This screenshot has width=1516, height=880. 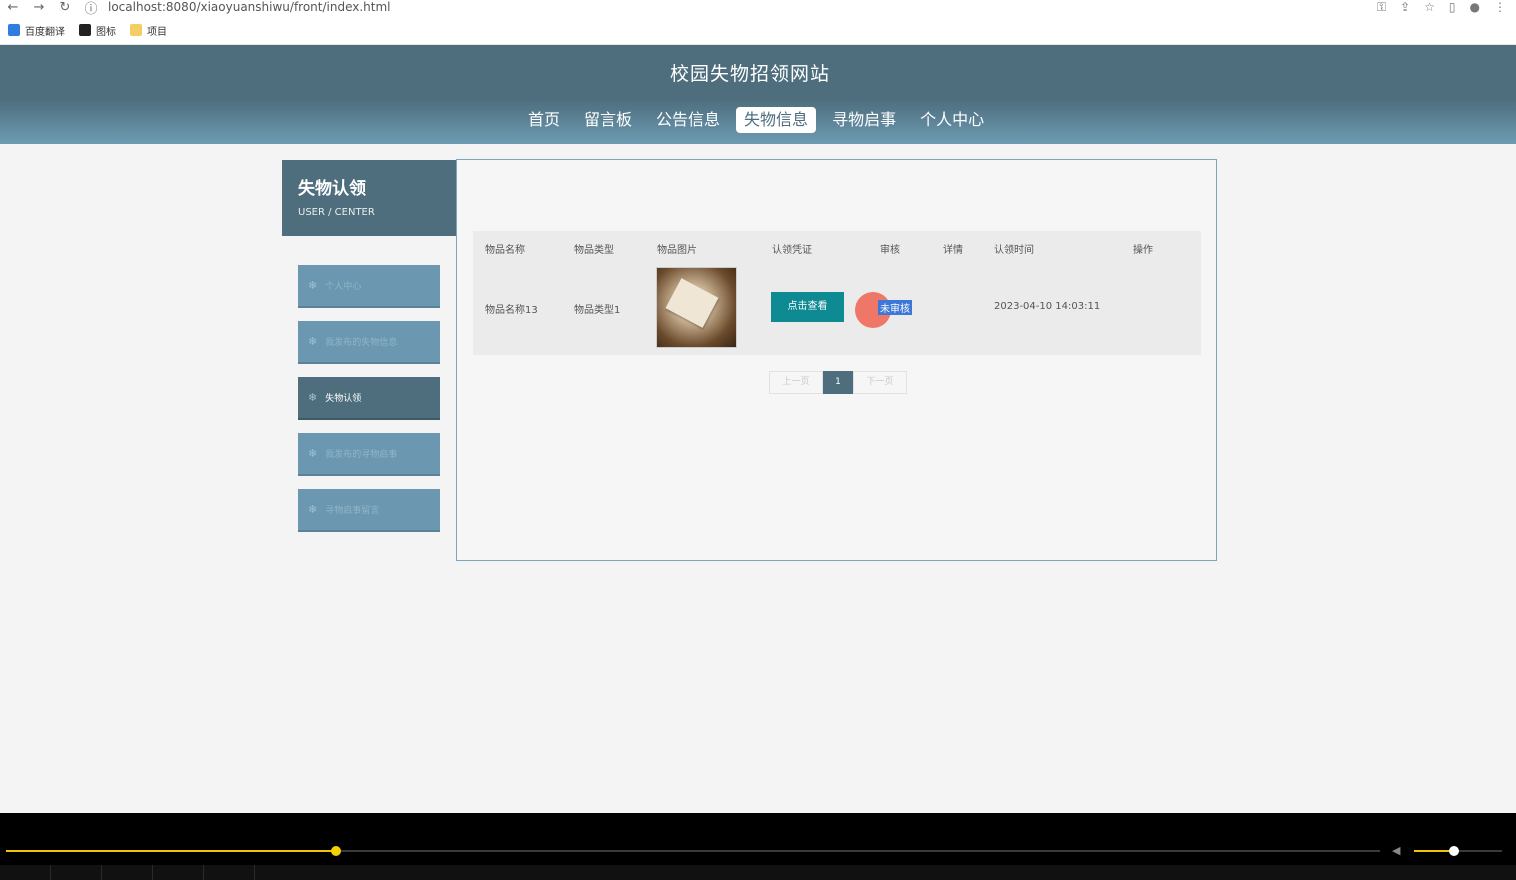 I want to click on pagination: 上一页 1 下一页, so click(x=838, y=382).